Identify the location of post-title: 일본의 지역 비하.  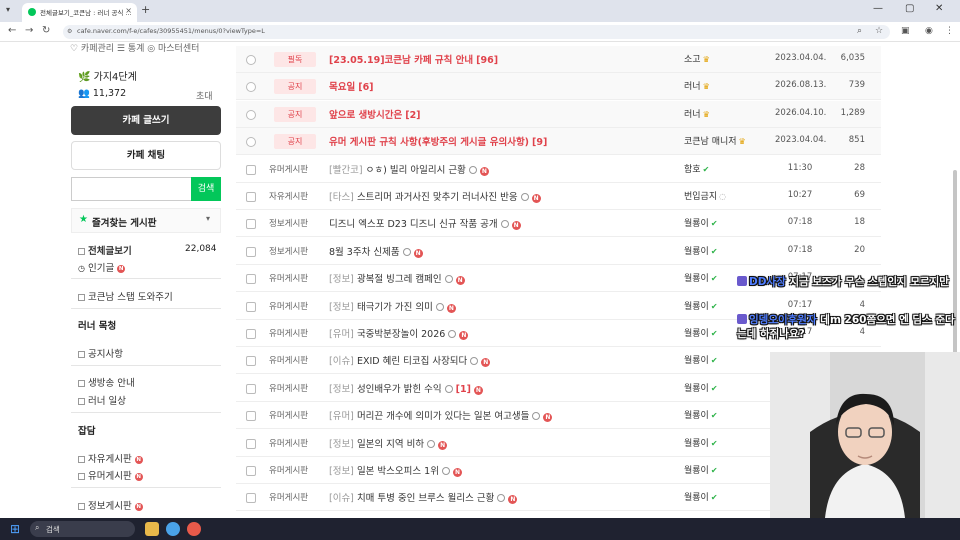
(390, 444).